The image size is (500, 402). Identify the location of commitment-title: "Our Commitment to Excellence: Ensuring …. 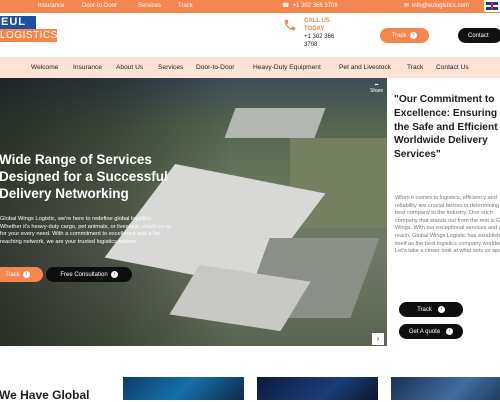
(446, 127).